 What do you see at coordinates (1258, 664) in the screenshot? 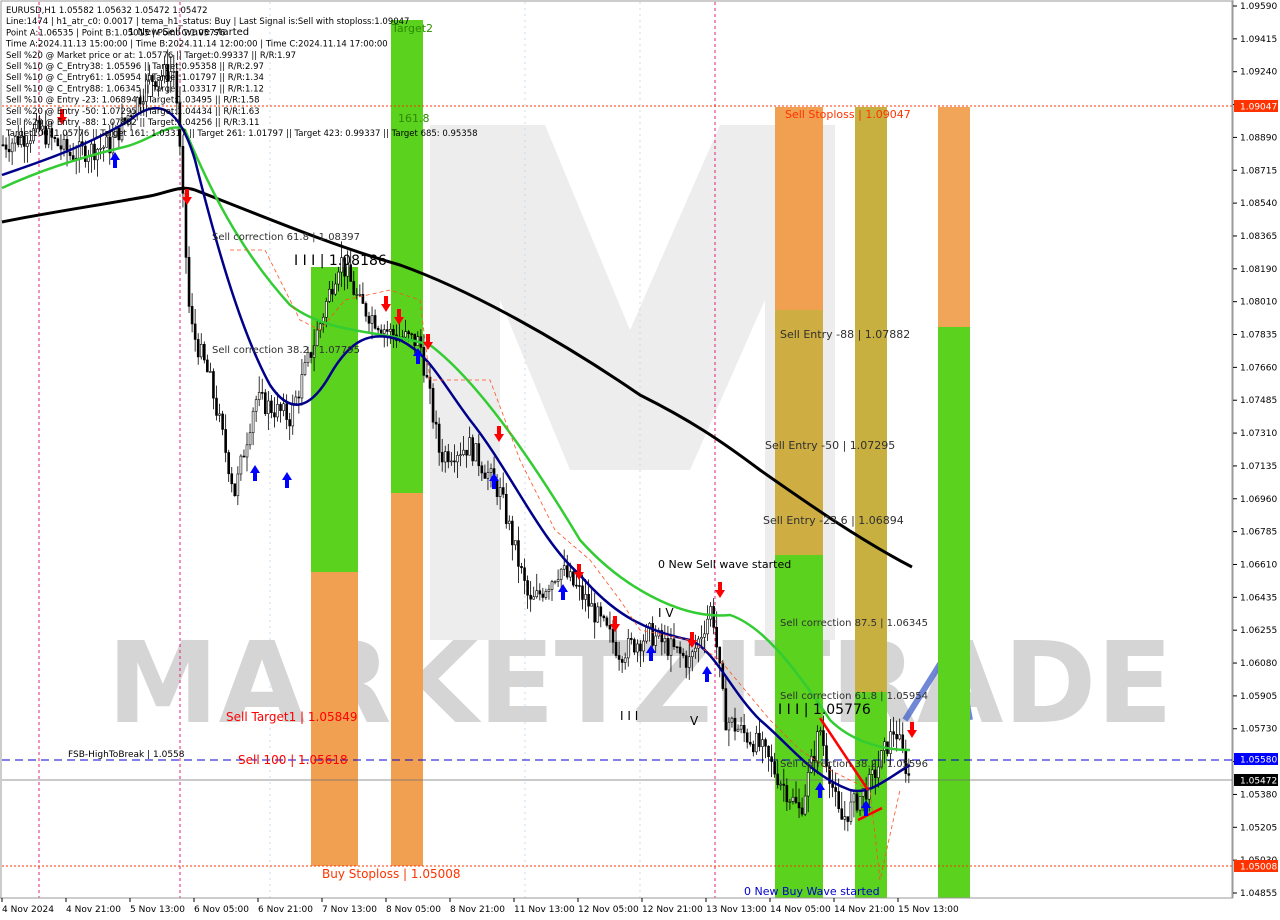
I see `price-tick-label: 1.06080` at bounding box center [1258, 664].